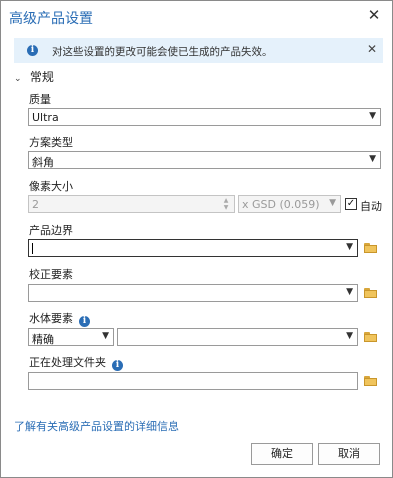  I want to click on quality-value: Ultra, so click(45, 117).